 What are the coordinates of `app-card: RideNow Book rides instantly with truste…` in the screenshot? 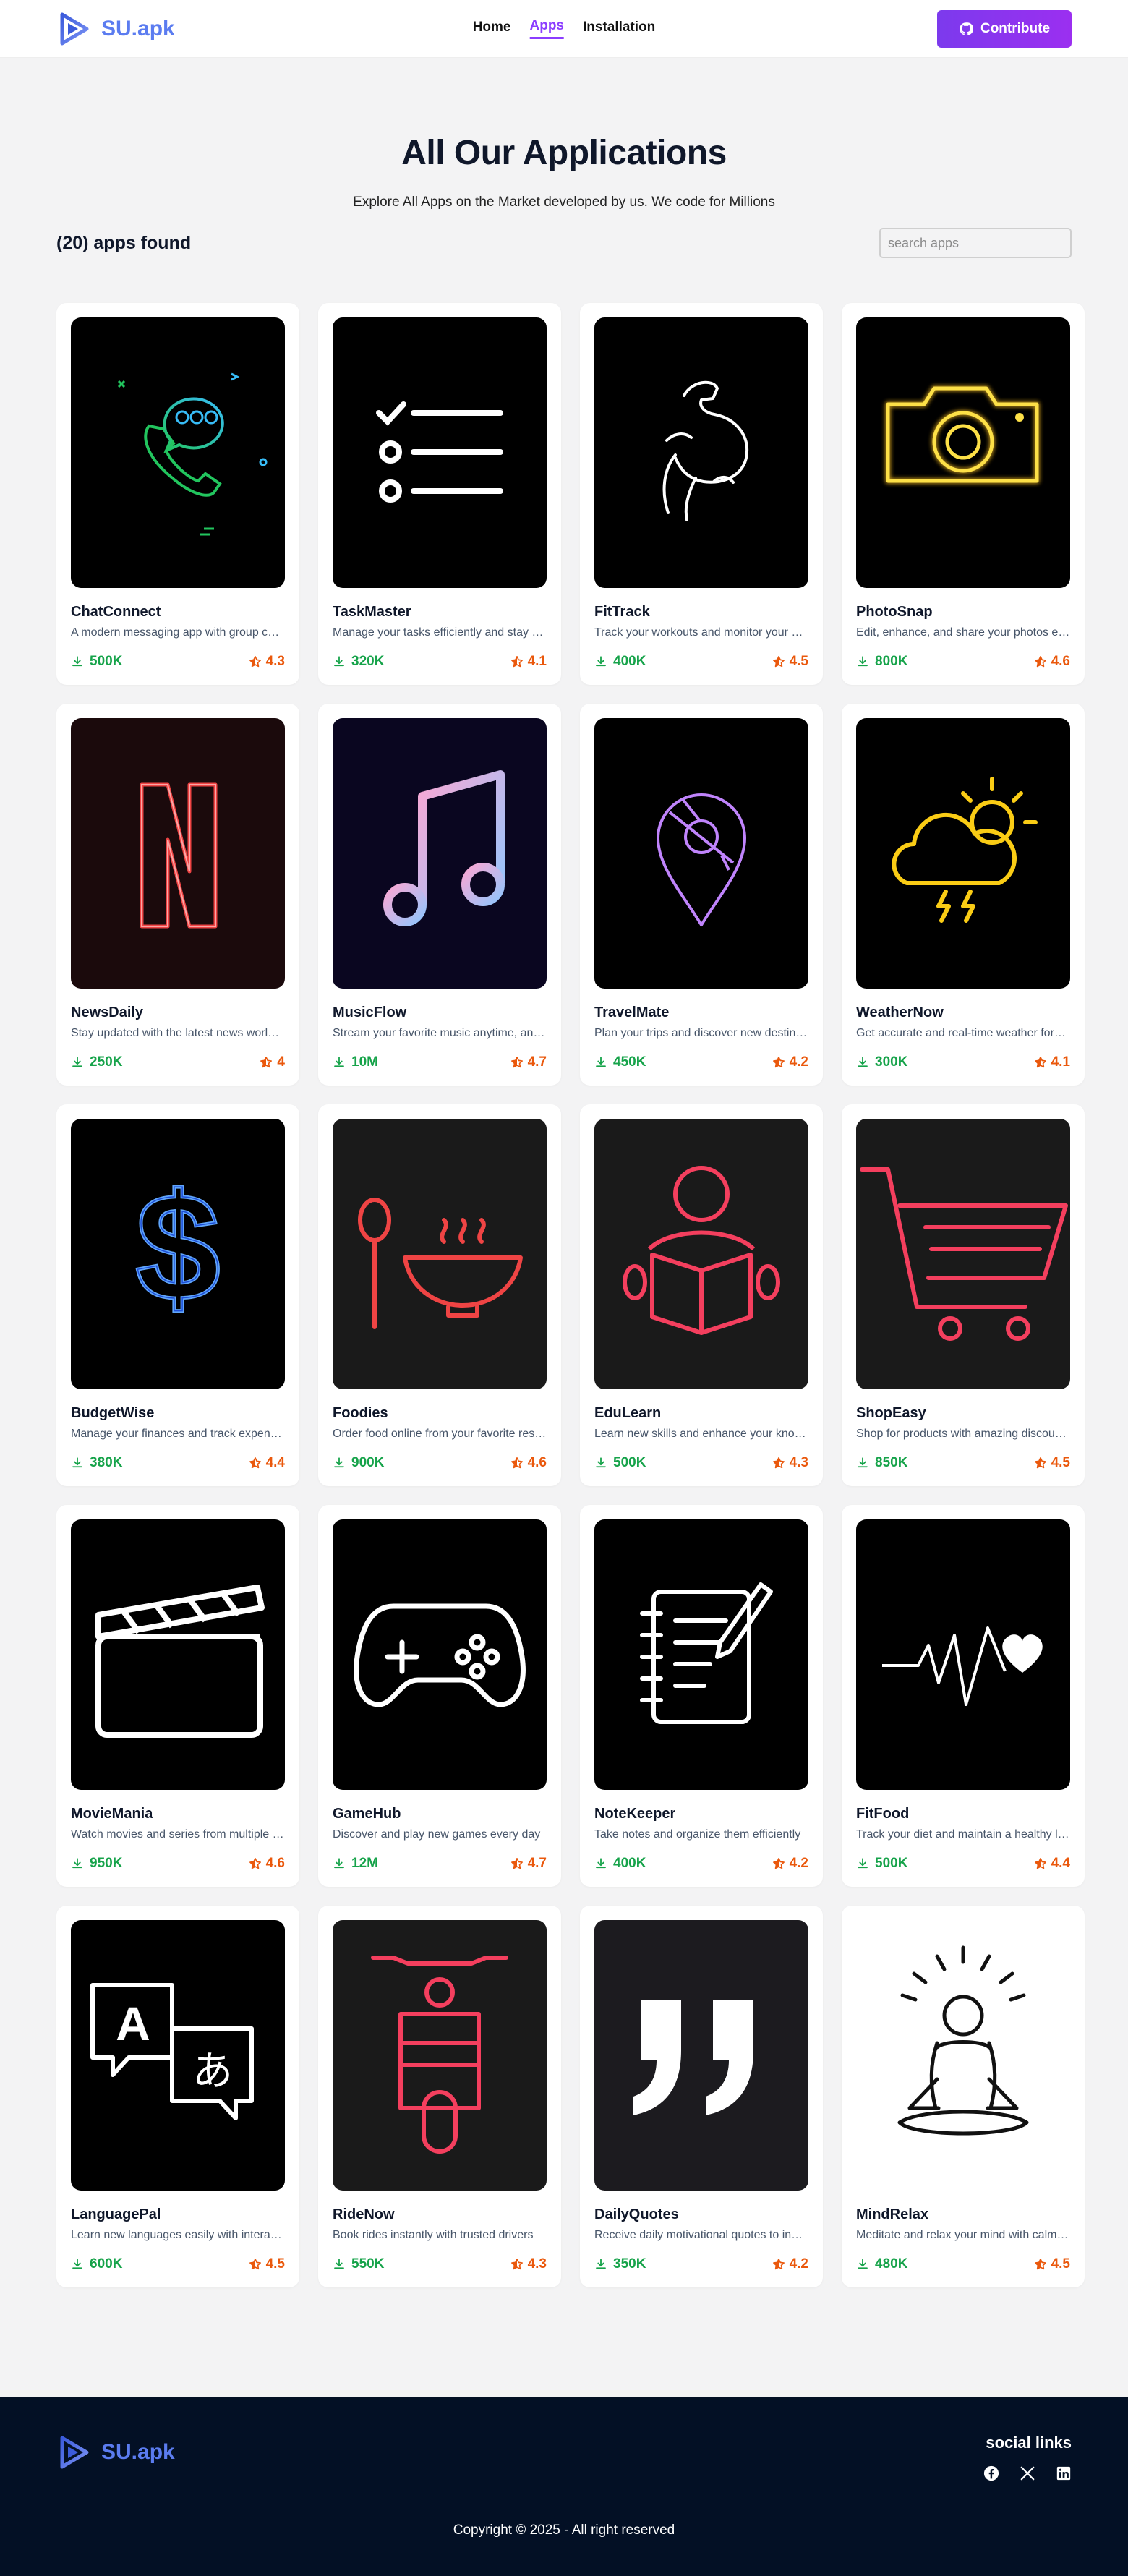 It's located at (439, 2096).